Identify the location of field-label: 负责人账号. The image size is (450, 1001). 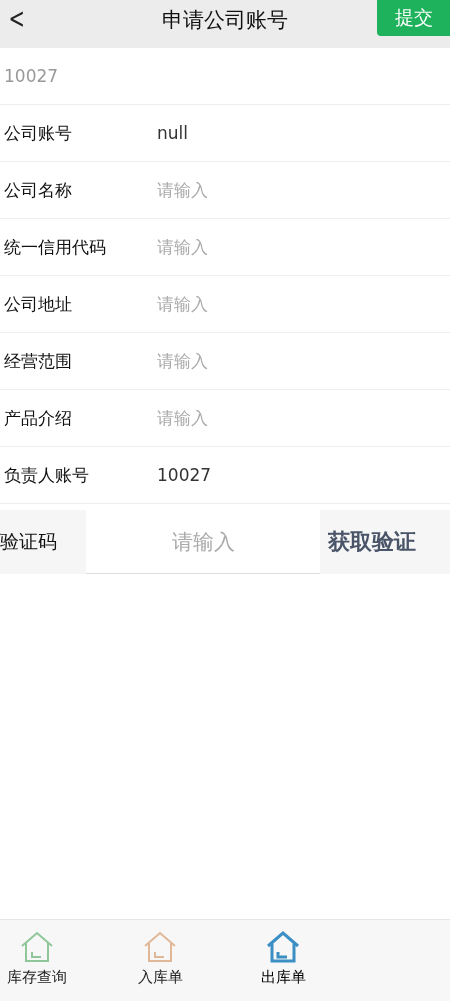
(47, 475).